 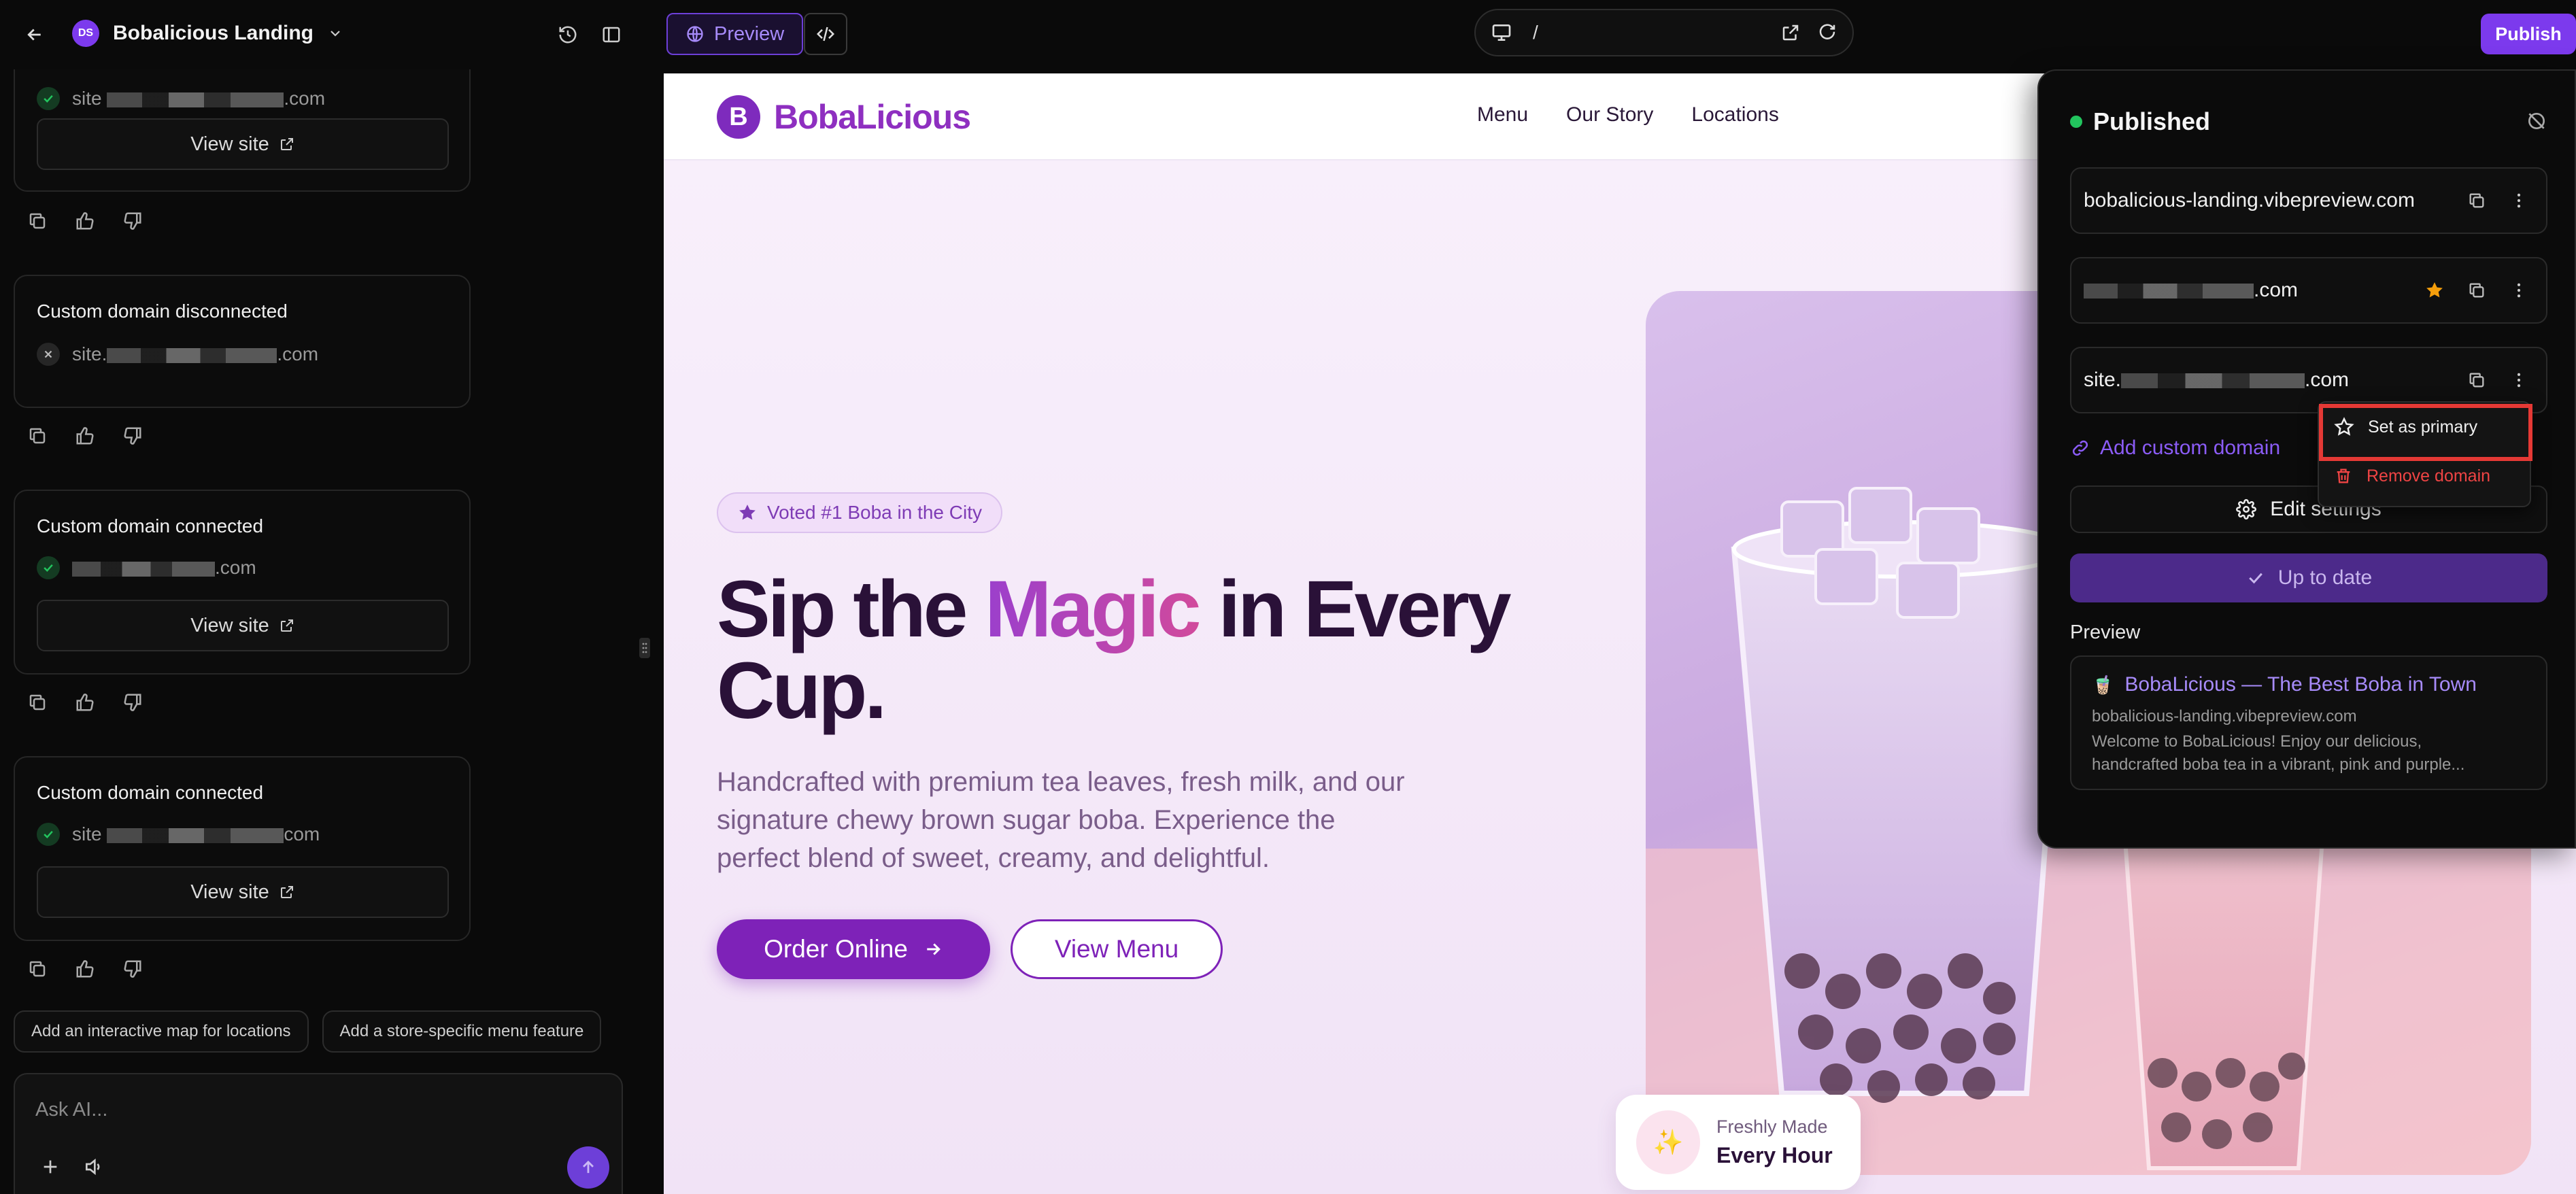 What do you see at coordinates (207, 33) in the screenshot?
I see `project-switcher: DS Bobalicious Landing` at bounding box center [207, 33].